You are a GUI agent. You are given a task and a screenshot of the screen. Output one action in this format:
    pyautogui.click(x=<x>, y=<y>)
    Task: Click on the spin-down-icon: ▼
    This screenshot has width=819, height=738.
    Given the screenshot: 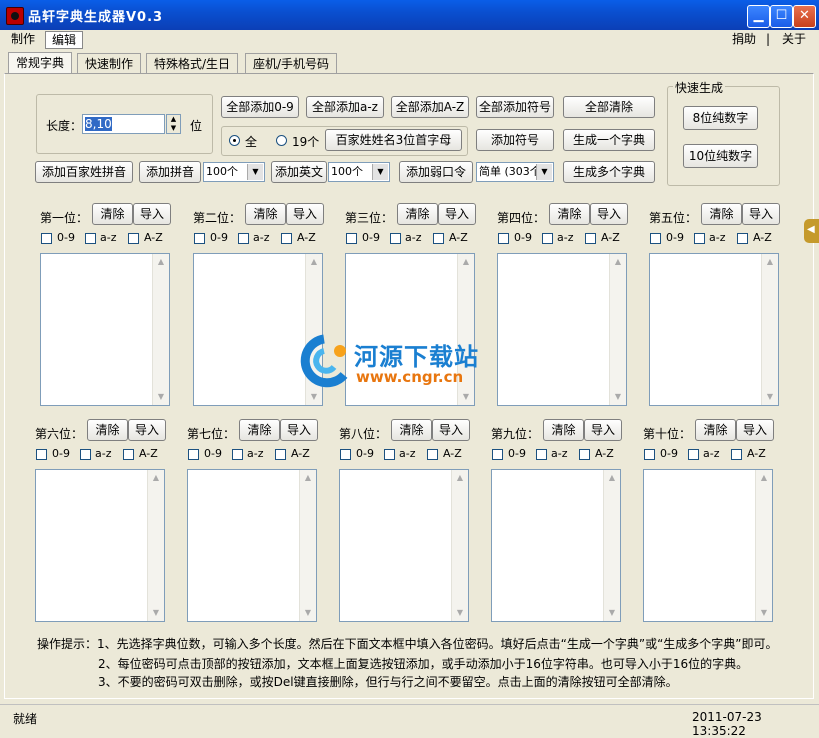 What is the action you would take?
    pyautogui.click(x=173, y=128)
    